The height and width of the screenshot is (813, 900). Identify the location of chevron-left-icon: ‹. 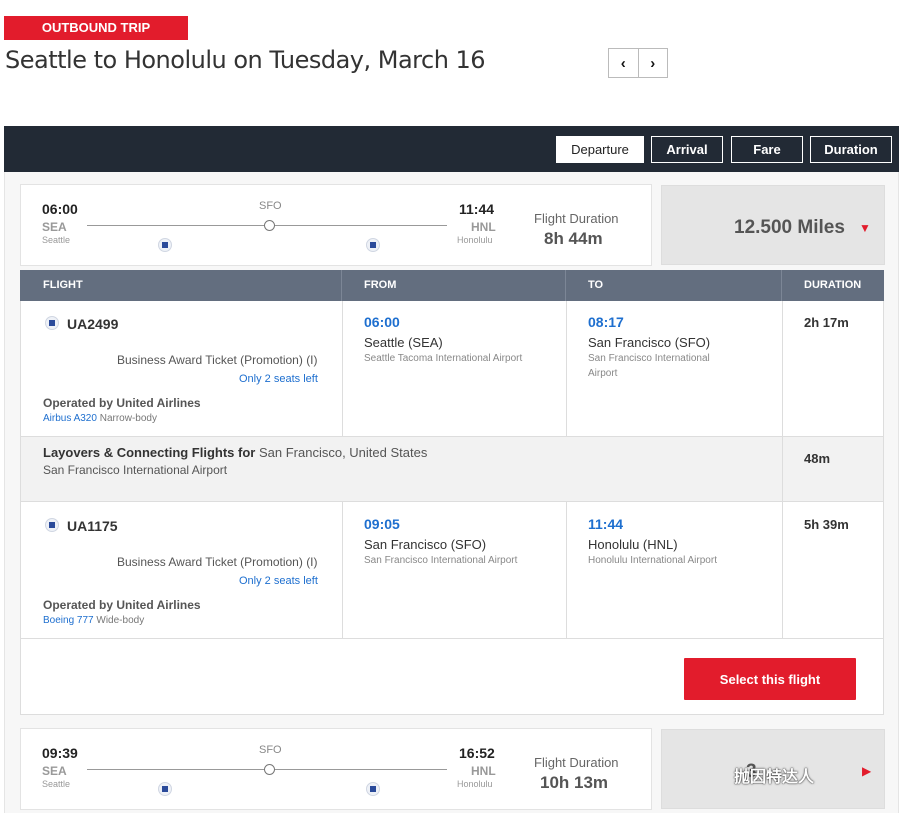
(623, 63).